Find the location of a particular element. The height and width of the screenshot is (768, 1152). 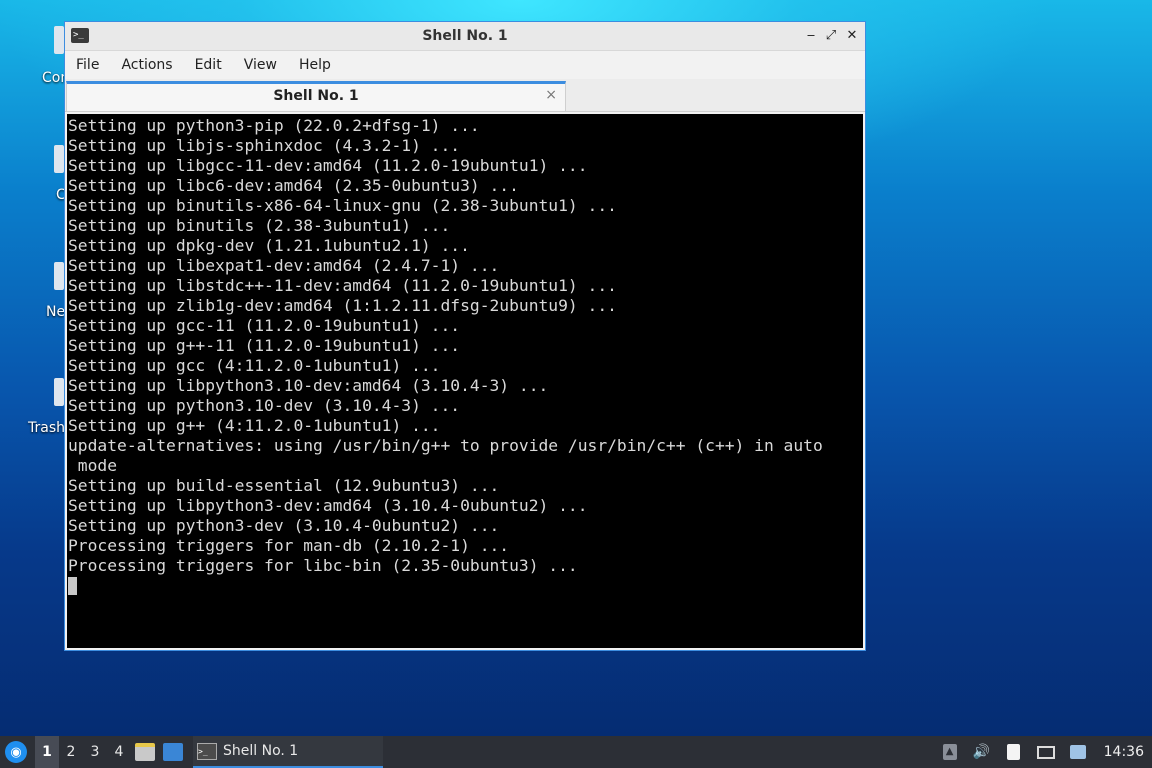

close-button: ✕ is located at coordinates (852, 36).